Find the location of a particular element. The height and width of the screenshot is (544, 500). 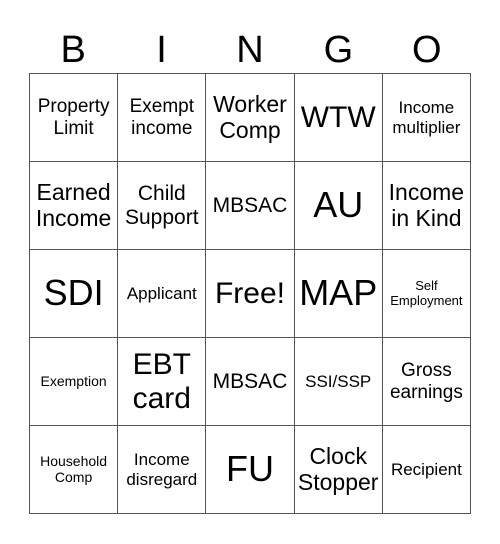

bingo-cell: Income multiplier is located at coordinates (426, 118).